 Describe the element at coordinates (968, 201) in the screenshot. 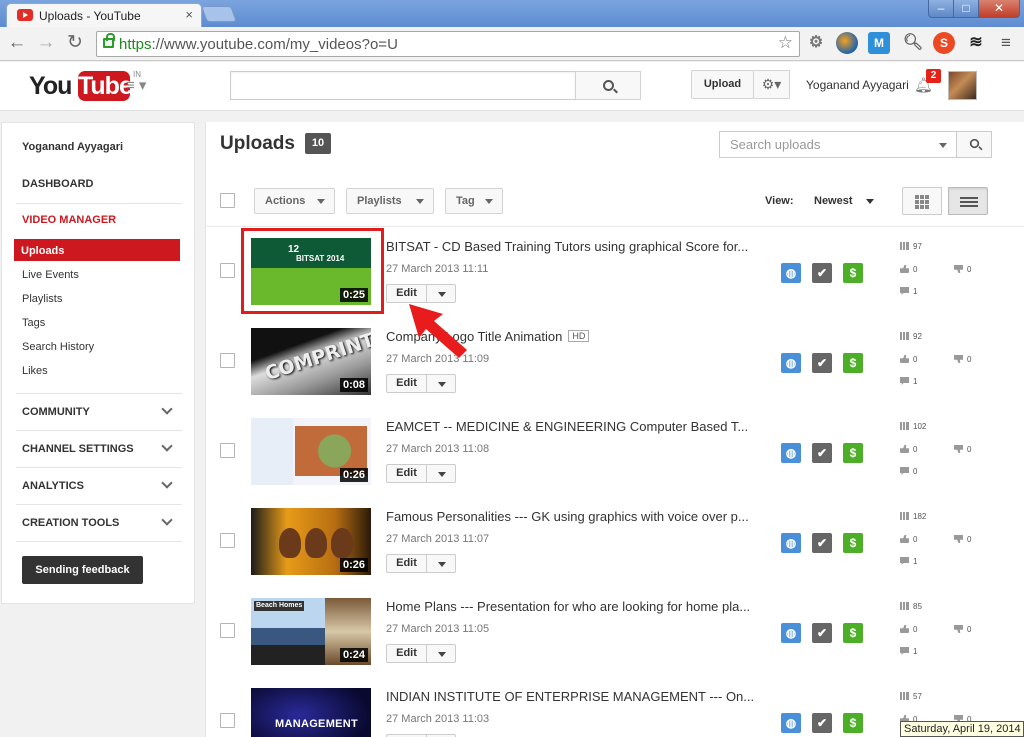

I see `list-view-button` at that location.